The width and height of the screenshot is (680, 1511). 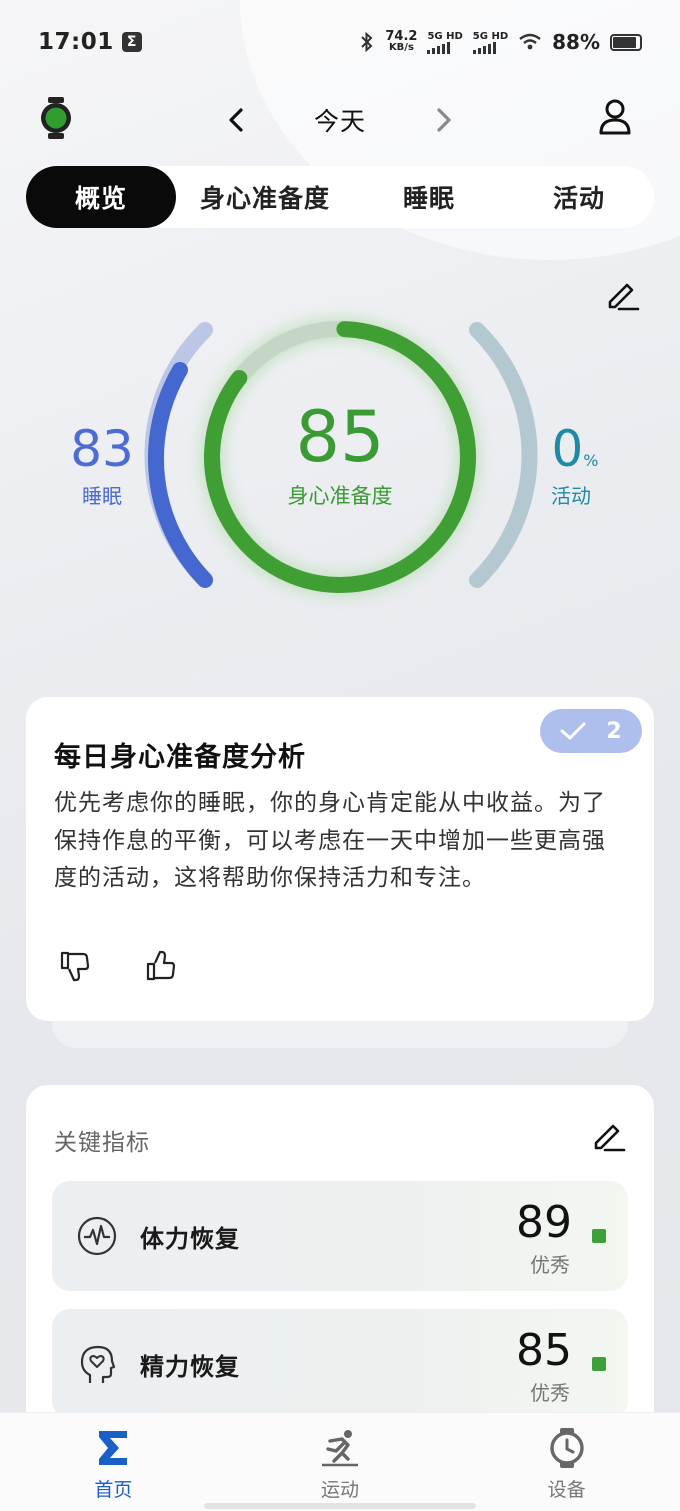 What do you see at coordinates (608, 1135) in the screenshot?
I see `edit-metrics-icon` at bounding box center [608, 1135].